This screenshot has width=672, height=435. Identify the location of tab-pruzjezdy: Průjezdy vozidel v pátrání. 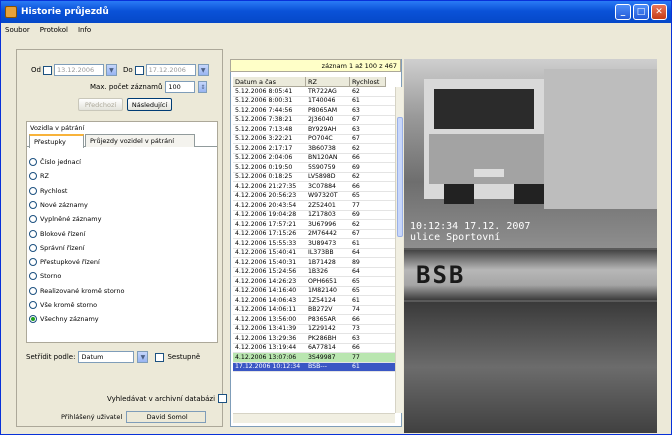
(140, 140).